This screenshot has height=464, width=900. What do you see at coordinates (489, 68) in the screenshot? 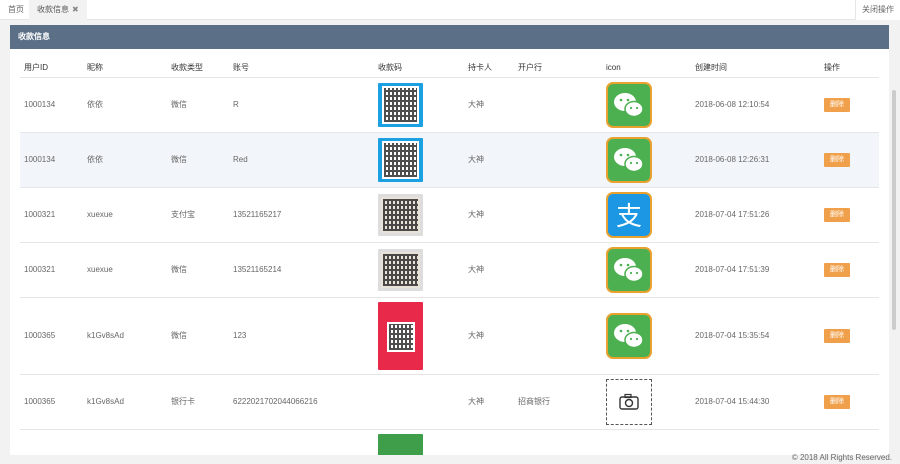
I see `col-holder: 持卡人` at bounding box center [489, 68].